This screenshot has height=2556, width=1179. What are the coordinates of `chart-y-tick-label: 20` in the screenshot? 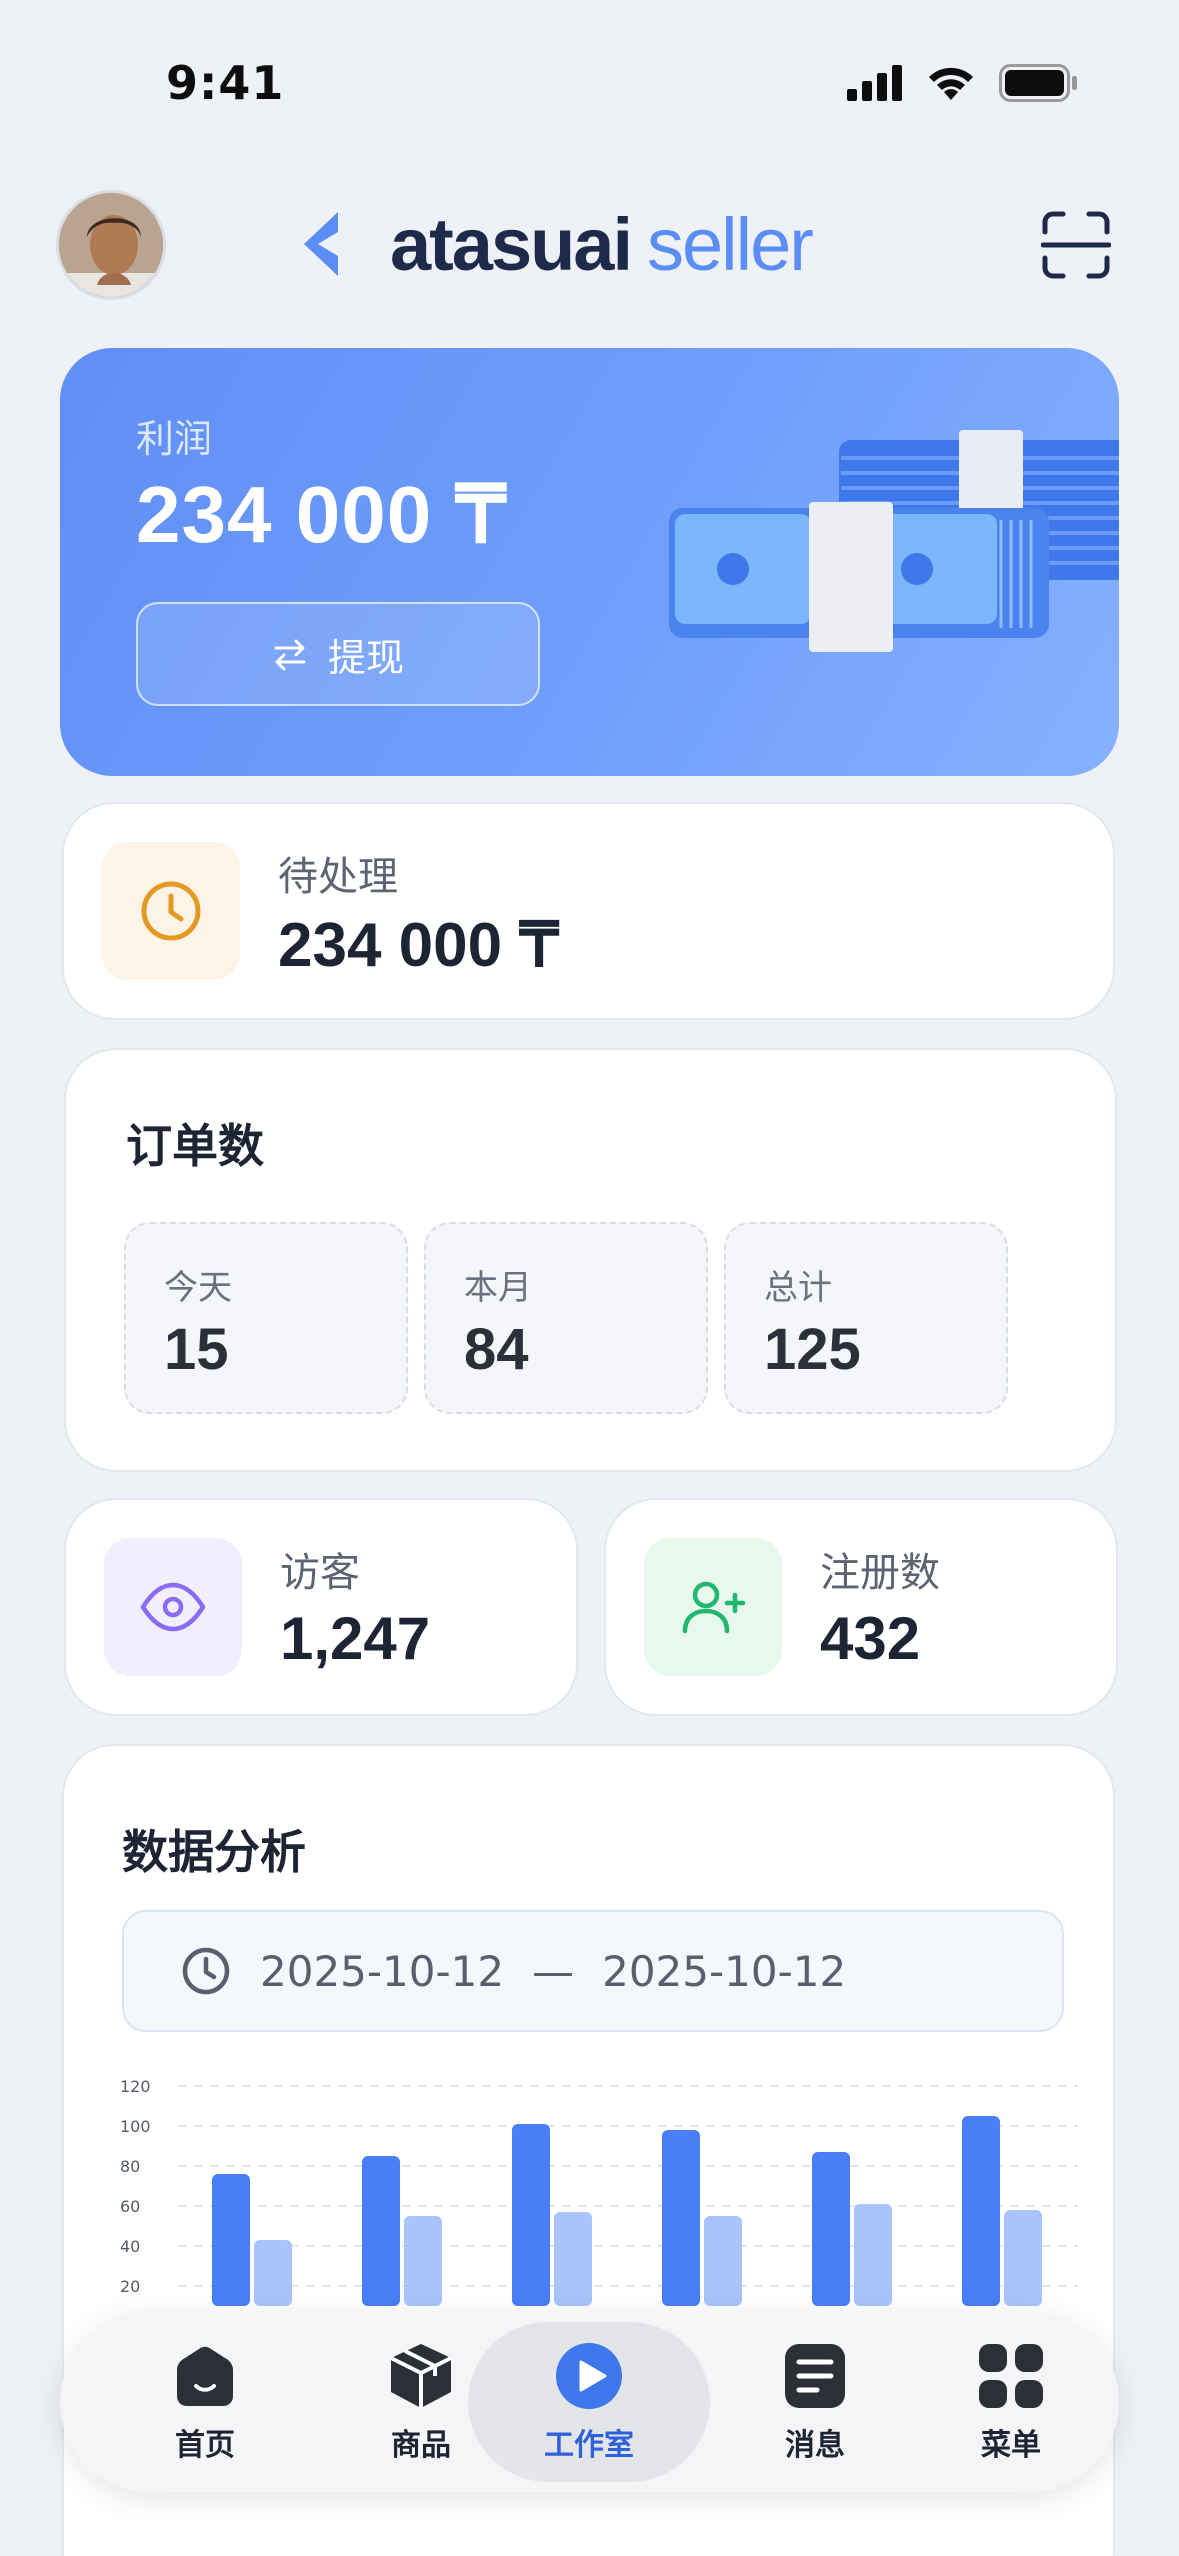 It's located at (130, 2286).